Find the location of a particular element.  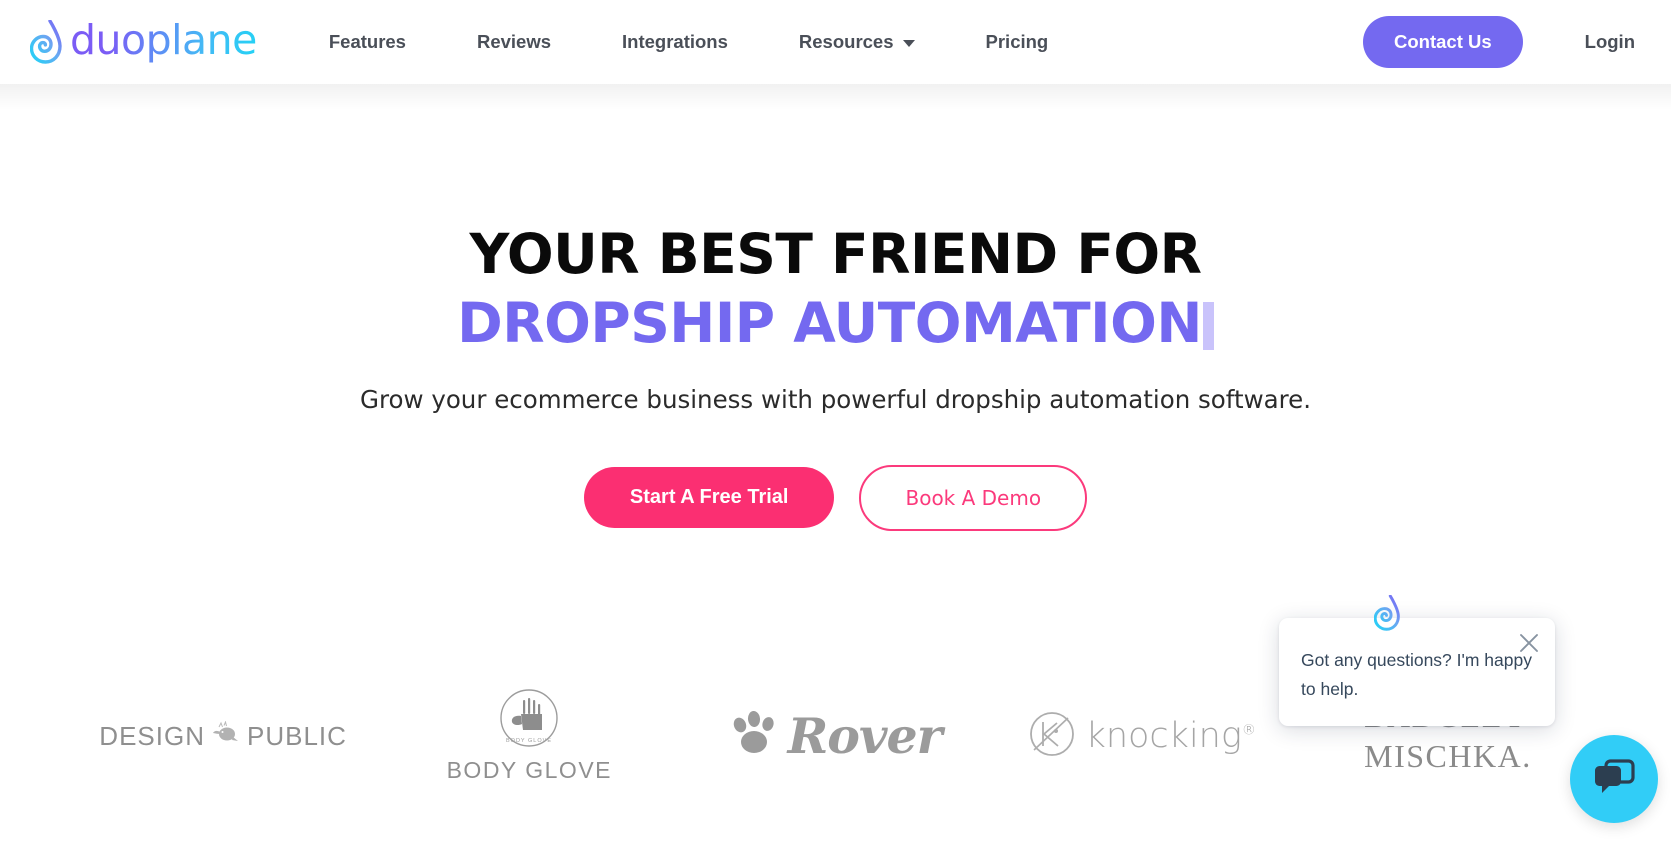

logo-text-2: PUBLIC is located at coordinates (296, 735).